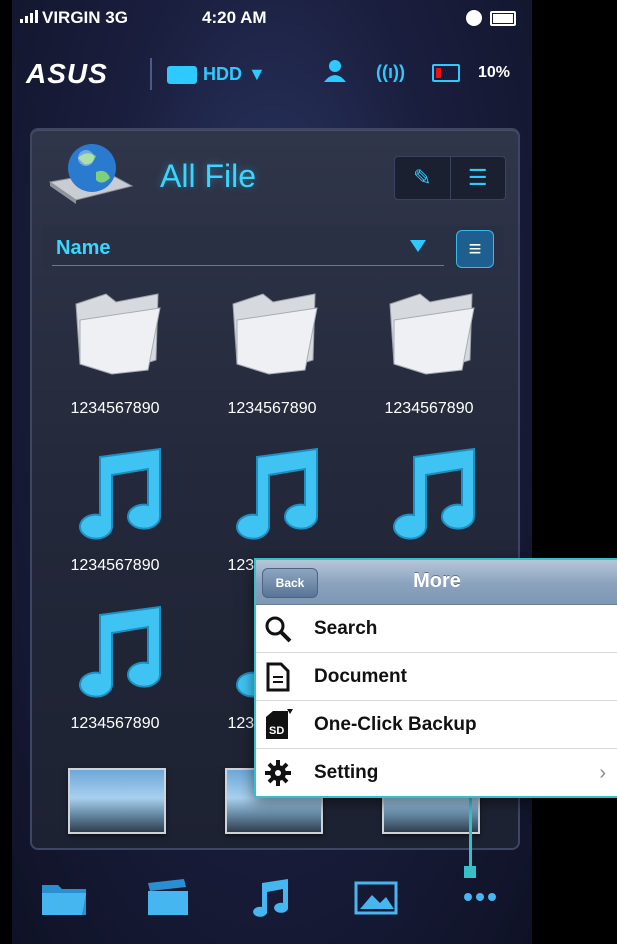 Image resolution: width=617 pixels, height=944 pixels. I want to click on asus-logo: ASUS, so click(67, 73).